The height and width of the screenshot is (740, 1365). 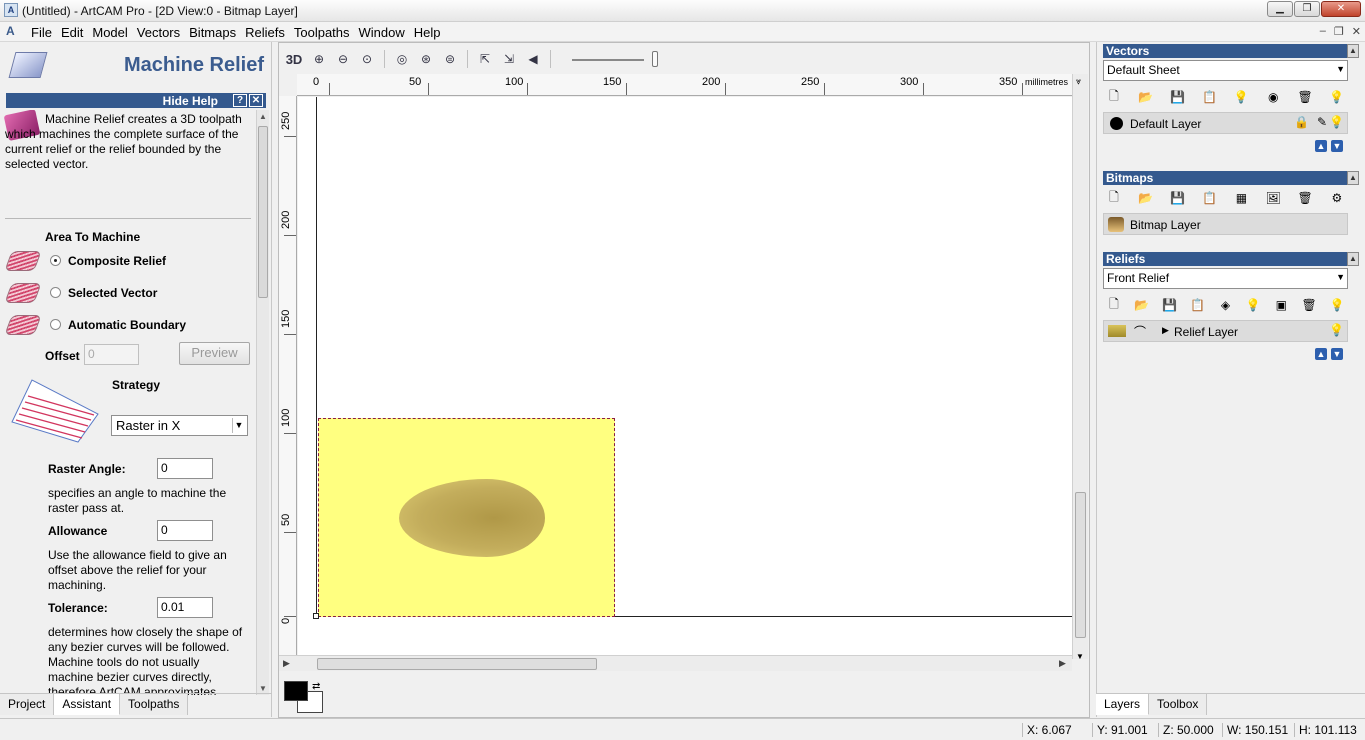 I want to click on expand-arrow-icon: ▶, so click(x=1165, y=330).